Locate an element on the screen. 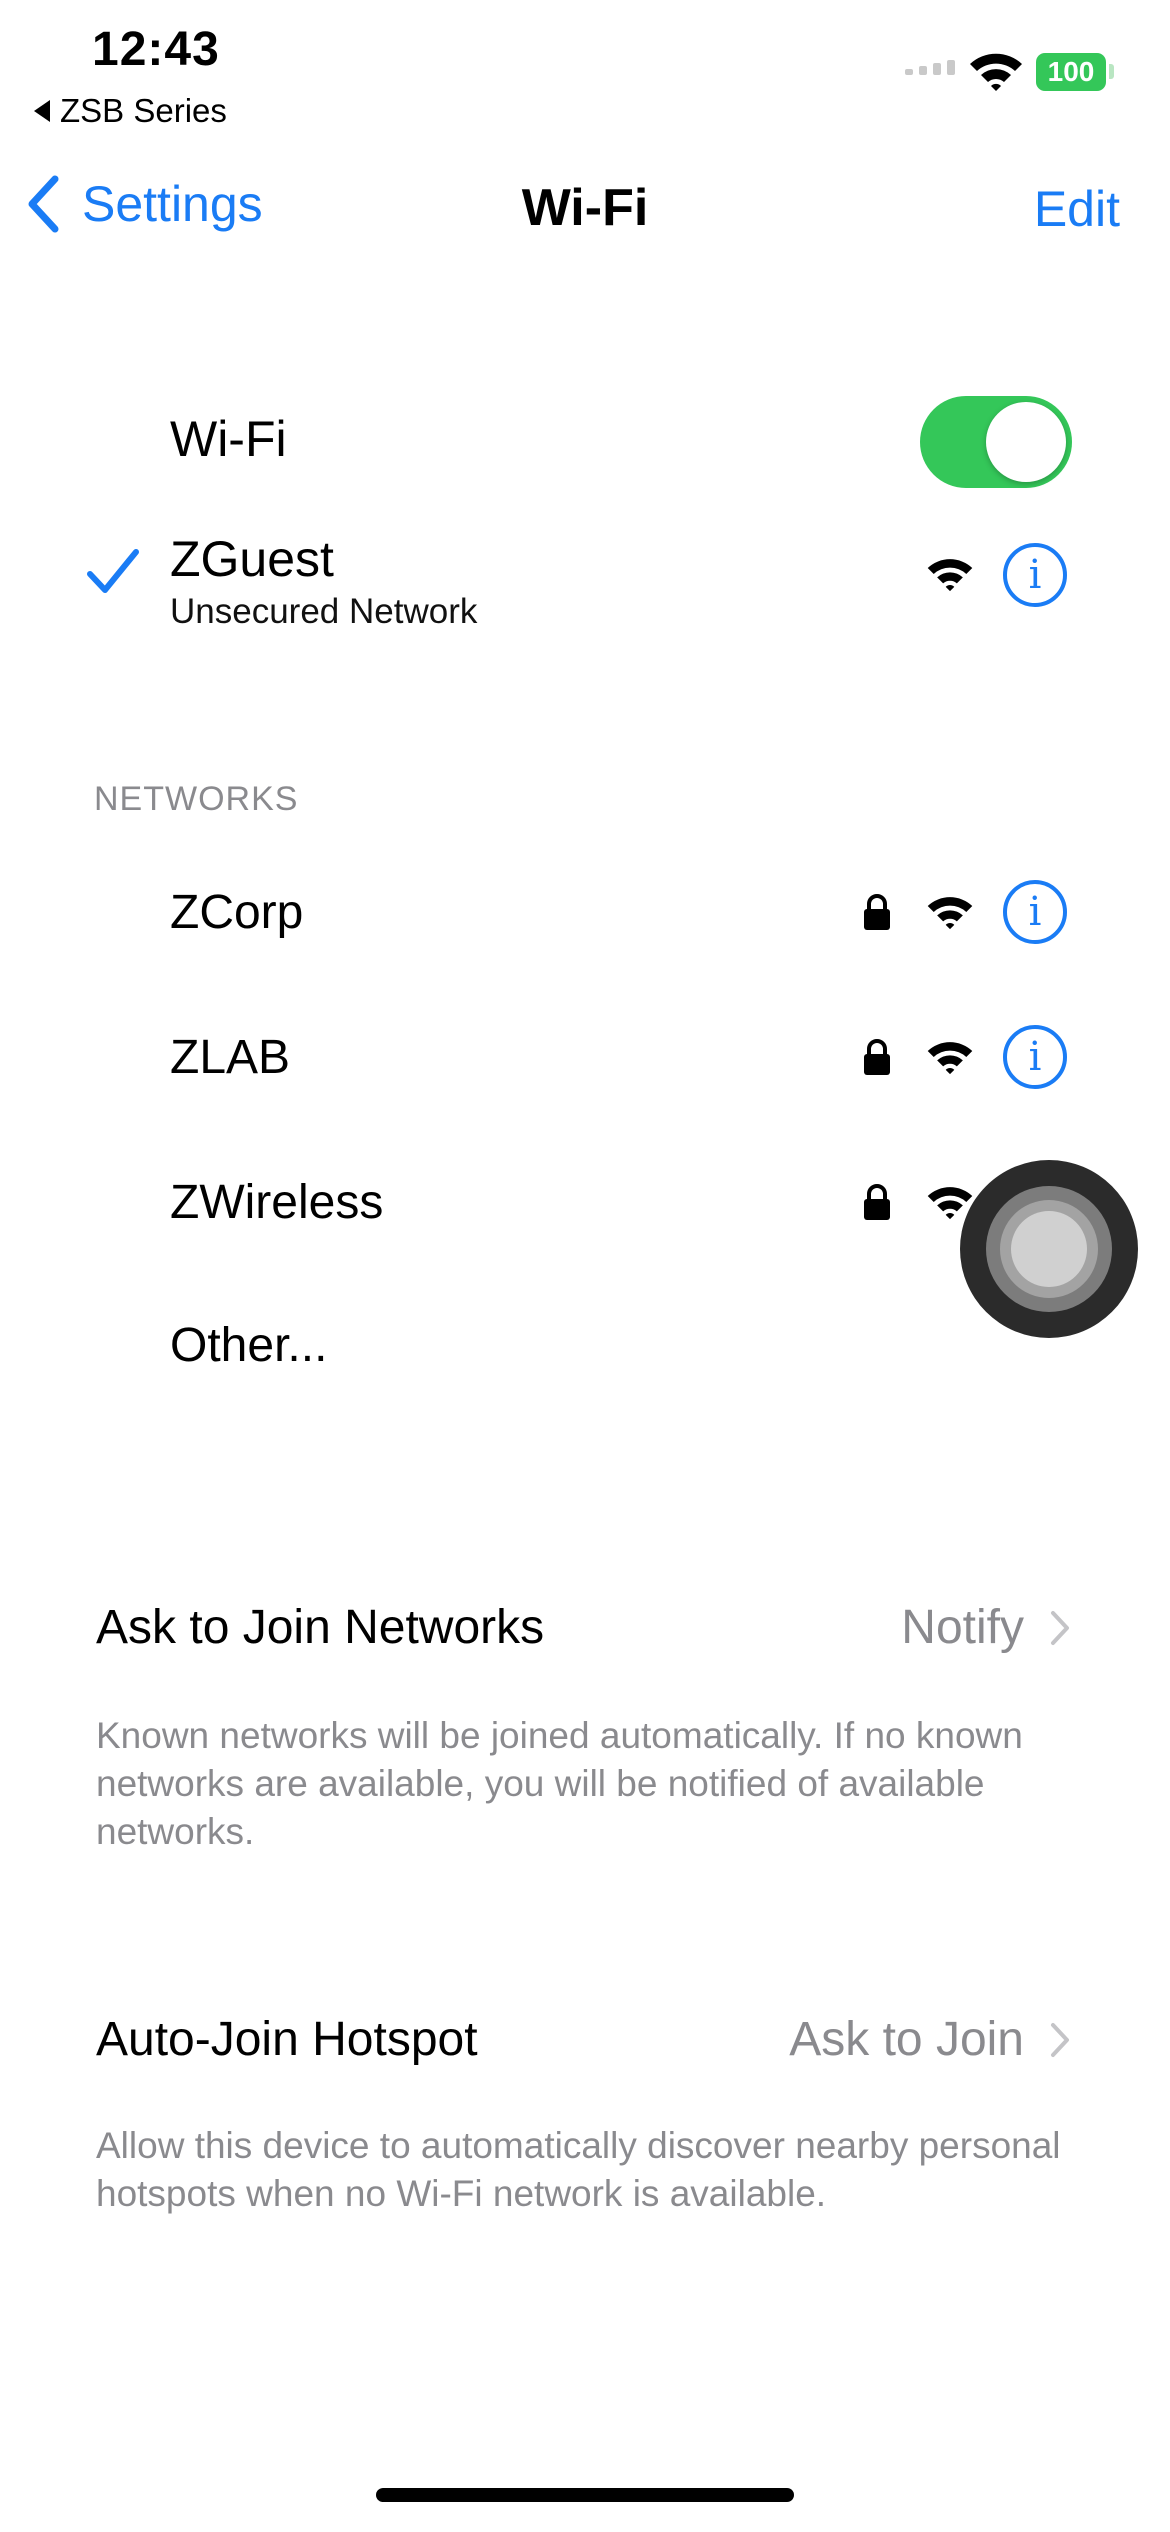  ask-to-join-value-text: Notify is located at coordinates (962, 1627).